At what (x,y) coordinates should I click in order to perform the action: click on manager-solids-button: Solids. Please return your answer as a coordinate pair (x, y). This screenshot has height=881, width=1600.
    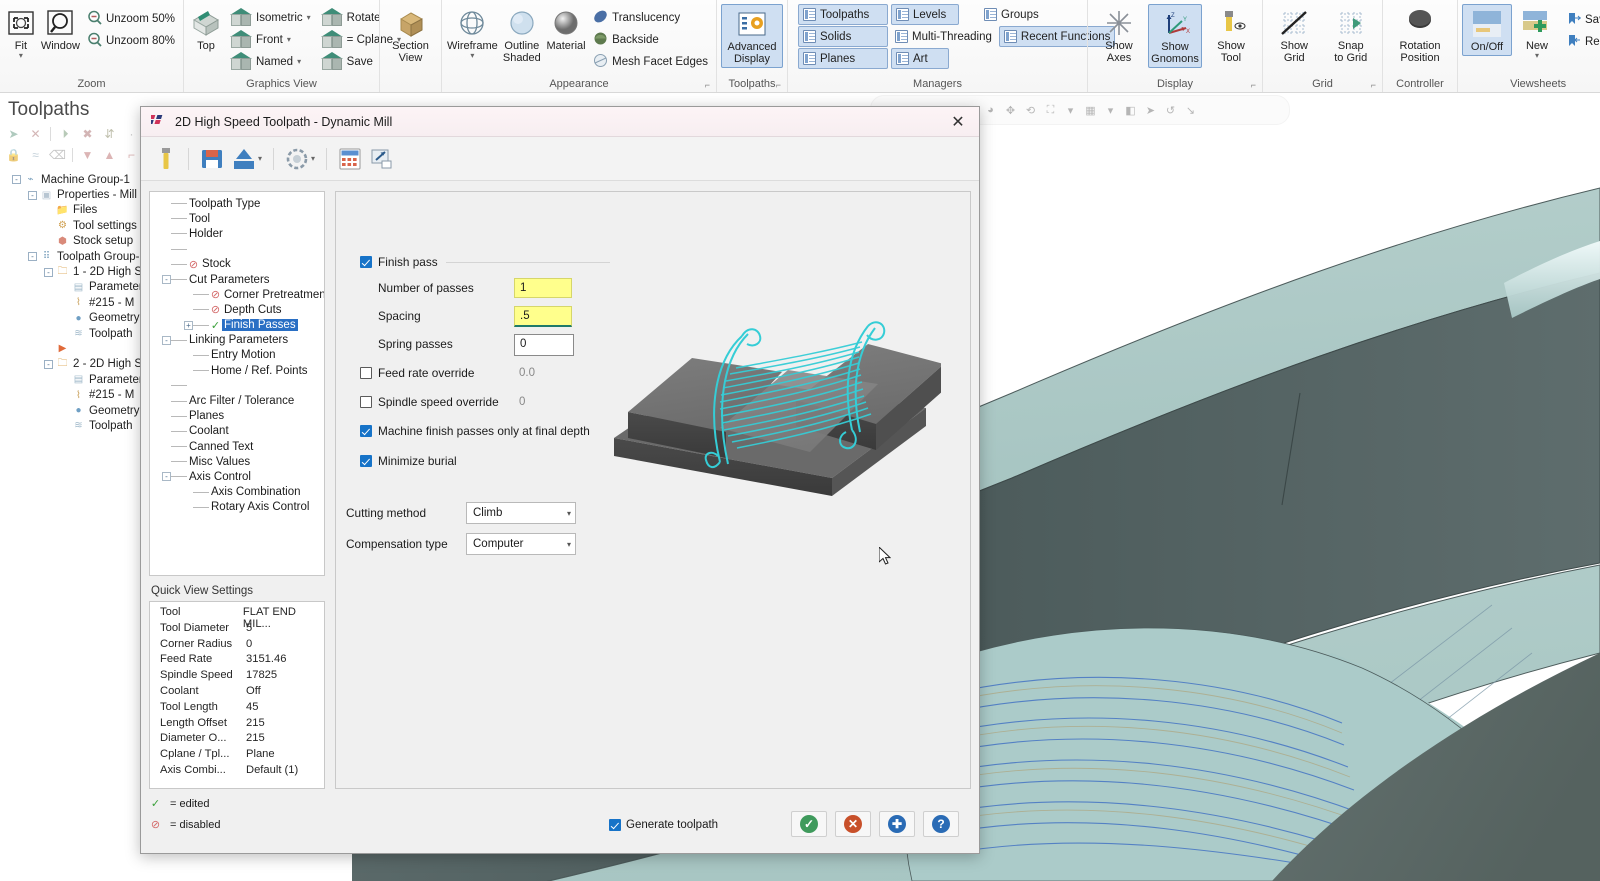
    Looking at the image, I should click on (843, 36).